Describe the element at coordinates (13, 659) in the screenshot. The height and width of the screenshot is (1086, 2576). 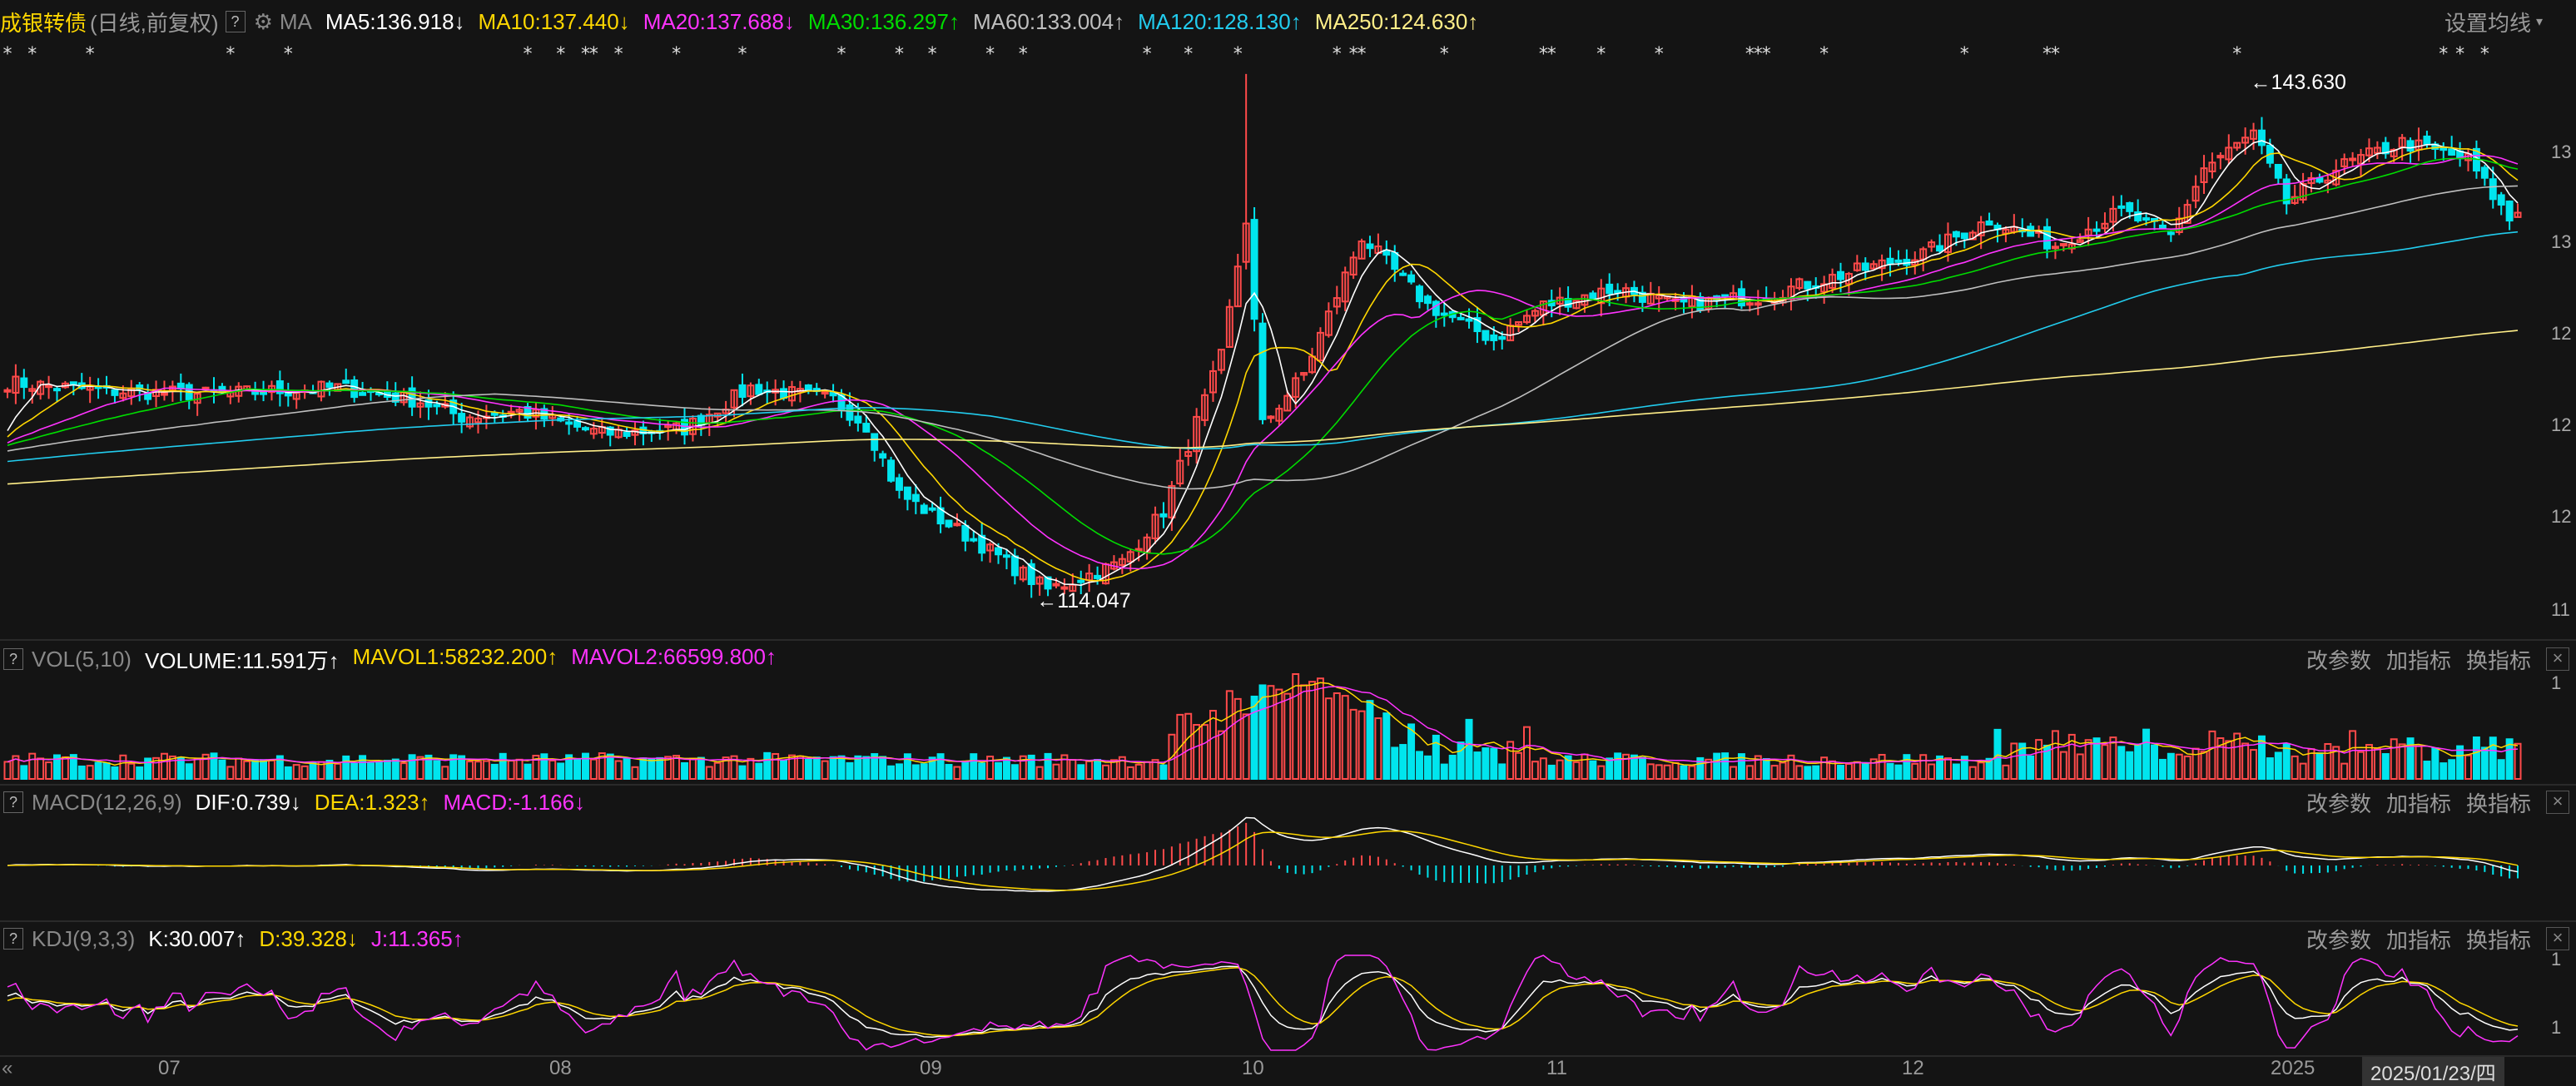
I see `vol-help-button: ?` at that location.